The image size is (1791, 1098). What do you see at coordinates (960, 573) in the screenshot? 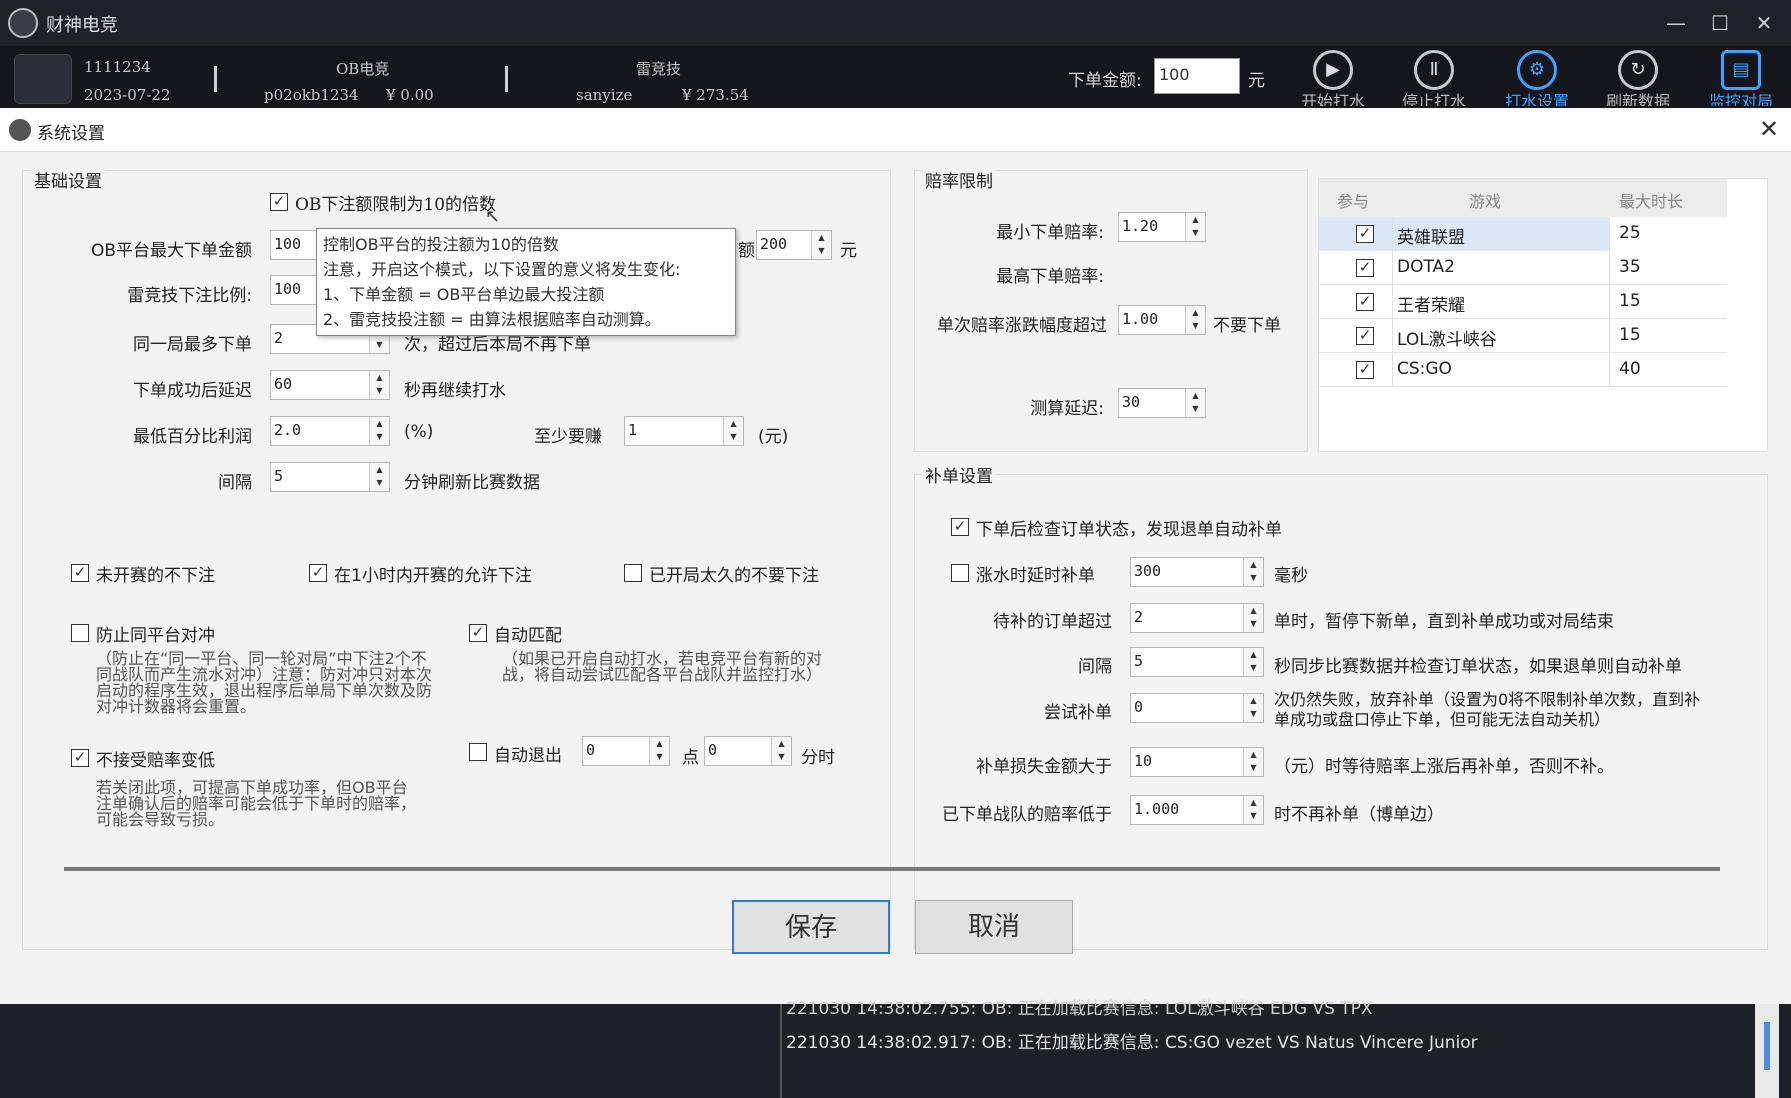
I see `rise-delay-checkbox` at bounding box center [960, 573].